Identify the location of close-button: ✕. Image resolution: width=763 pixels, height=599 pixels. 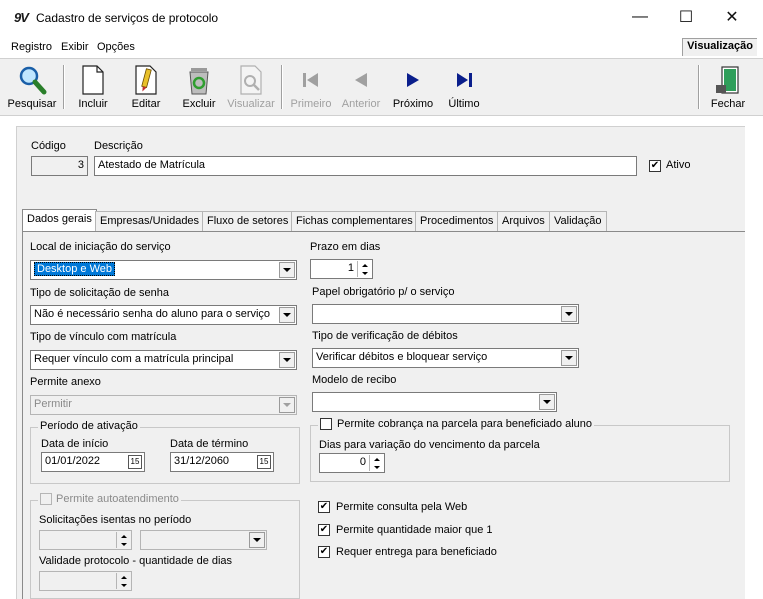
(732, 17).